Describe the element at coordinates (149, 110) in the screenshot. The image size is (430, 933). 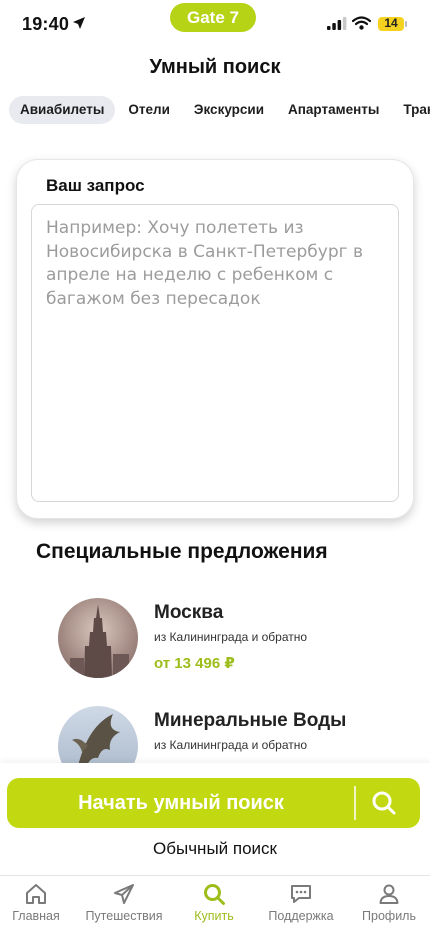
I see `tab-hotels: Отели` at that location.